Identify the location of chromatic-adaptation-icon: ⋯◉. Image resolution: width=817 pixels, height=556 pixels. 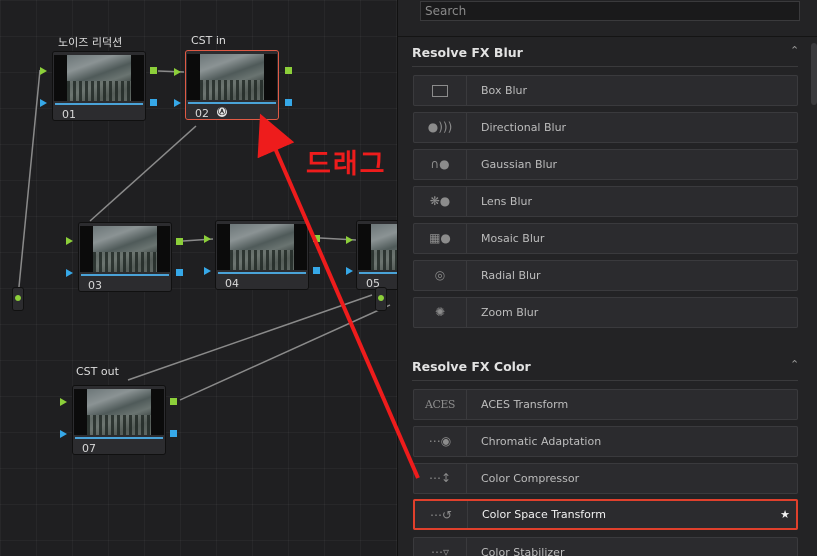
(440, 441).